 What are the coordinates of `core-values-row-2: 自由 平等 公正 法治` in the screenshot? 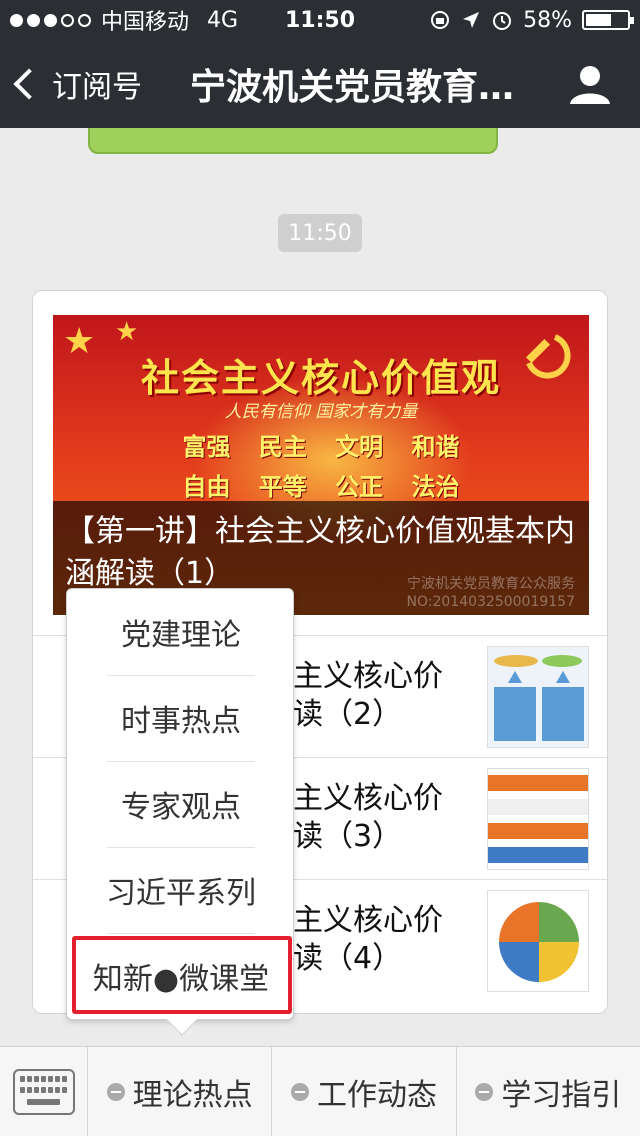 It's located at (321, 487).